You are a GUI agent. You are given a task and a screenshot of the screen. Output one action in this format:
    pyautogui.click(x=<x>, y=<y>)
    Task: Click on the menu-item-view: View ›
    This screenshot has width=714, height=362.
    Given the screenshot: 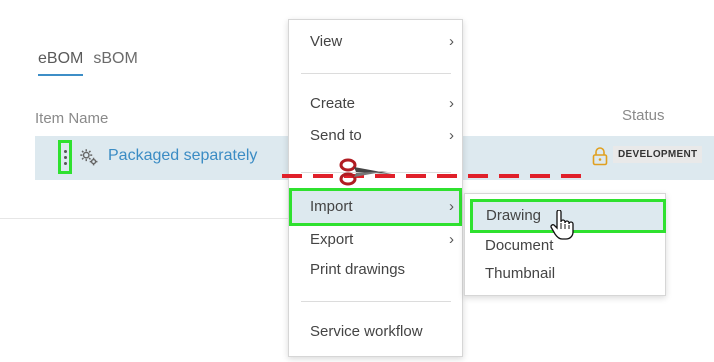 What is the action you would take?
    pyautogui.click(x=375, y=42)
    